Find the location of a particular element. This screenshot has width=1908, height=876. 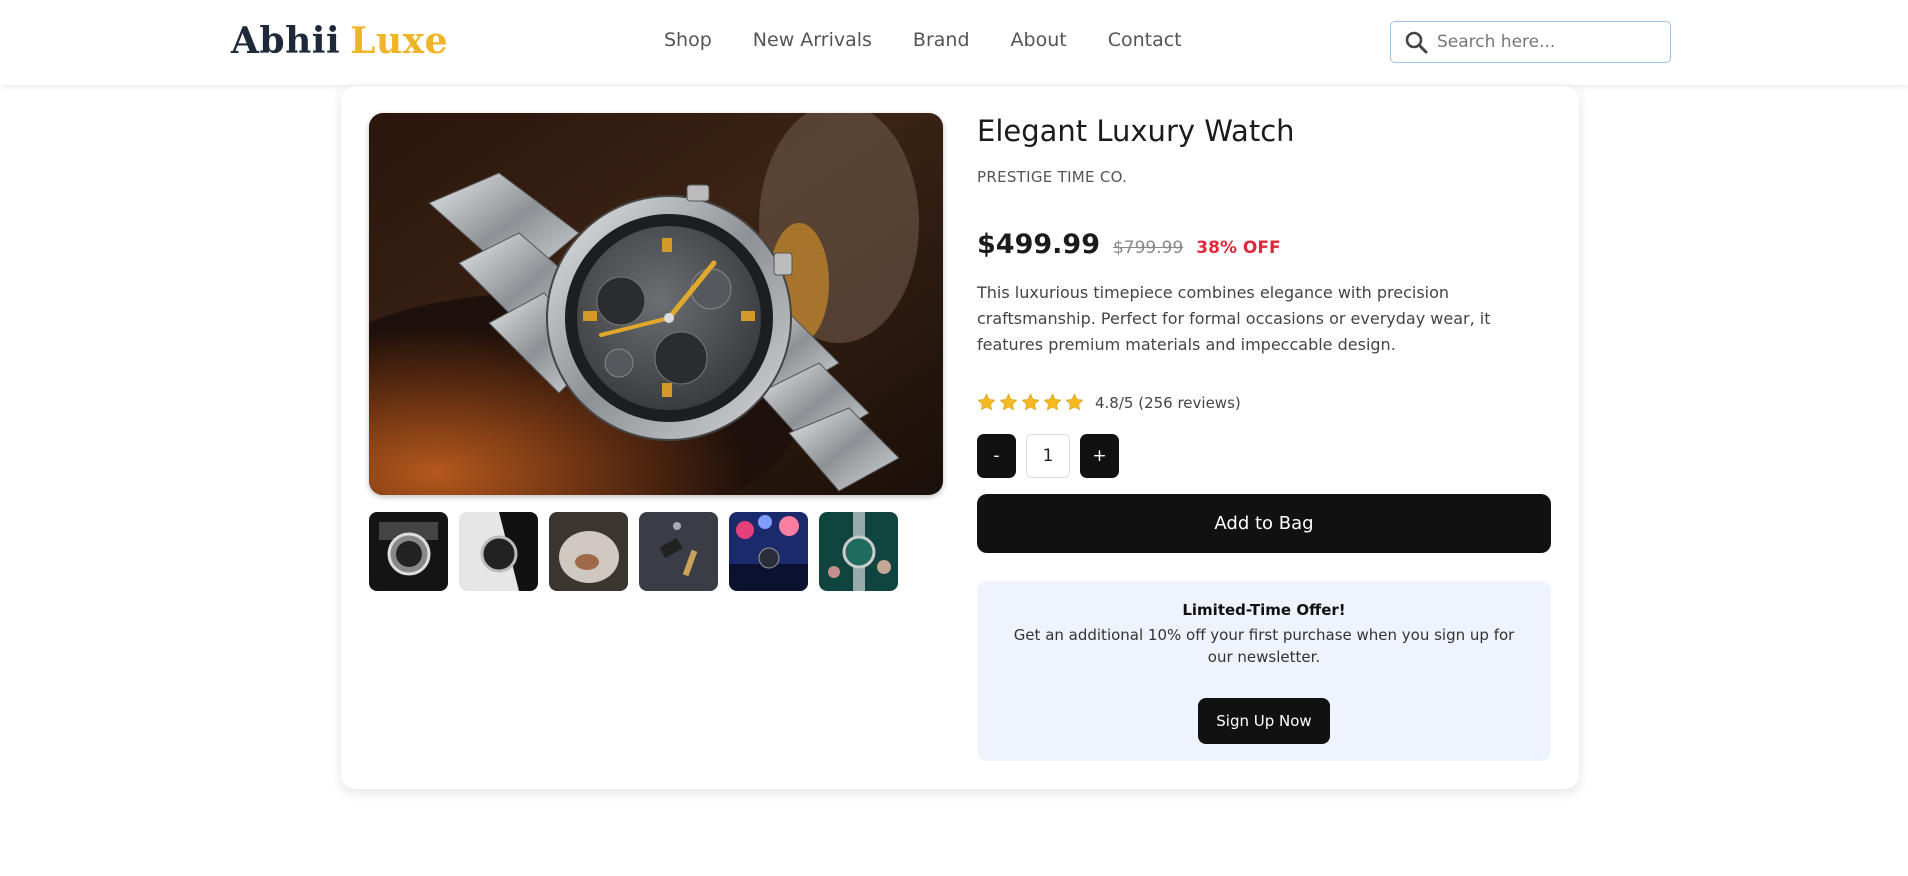

nav-shop: Shop is located at coordinates (688, 40).